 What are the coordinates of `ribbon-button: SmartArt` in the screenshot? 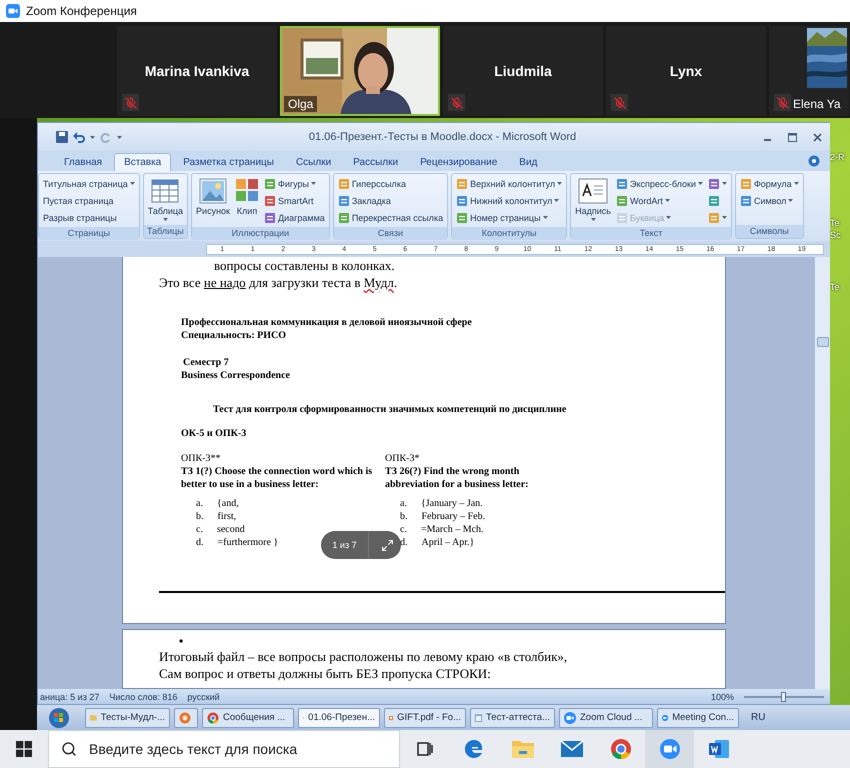 It's located at (294, 200).